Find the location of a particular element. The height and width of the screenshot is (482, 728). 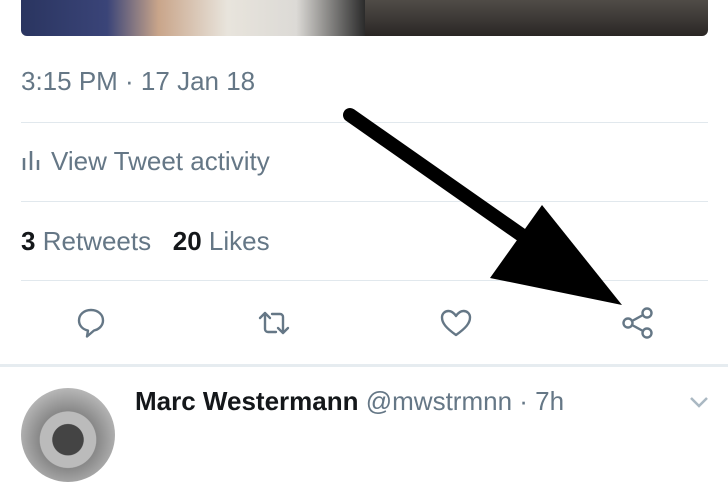

tweet-media is located at coordinates (364, 18).